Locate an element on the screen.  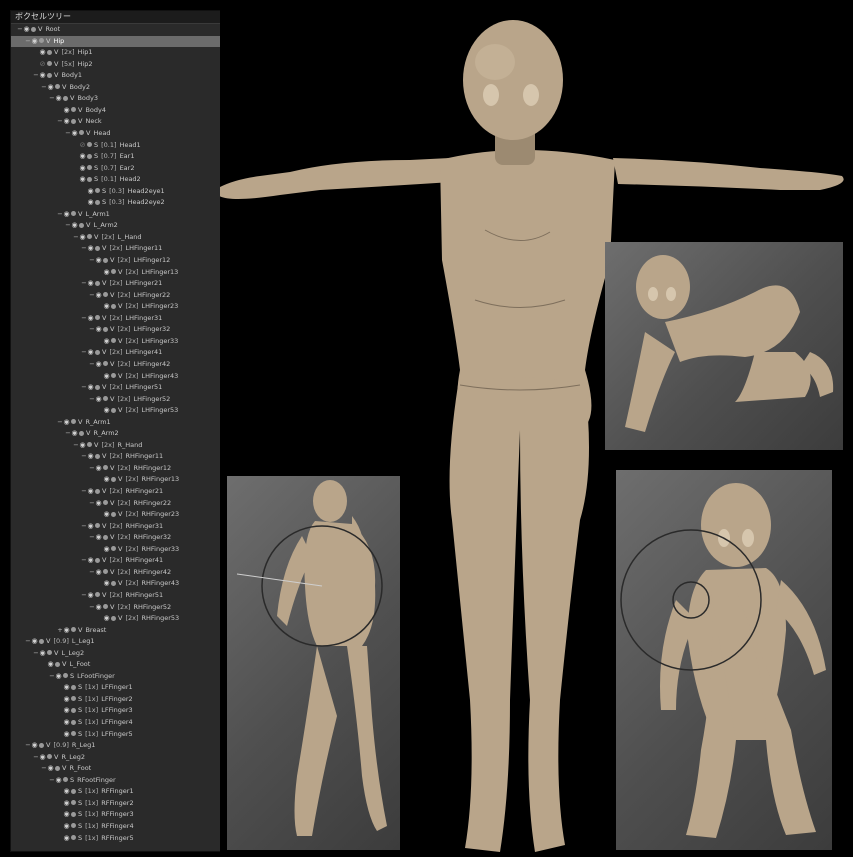
tree-row: ◉ S [0.7] Ear1 is located at coordinates (115, 157).